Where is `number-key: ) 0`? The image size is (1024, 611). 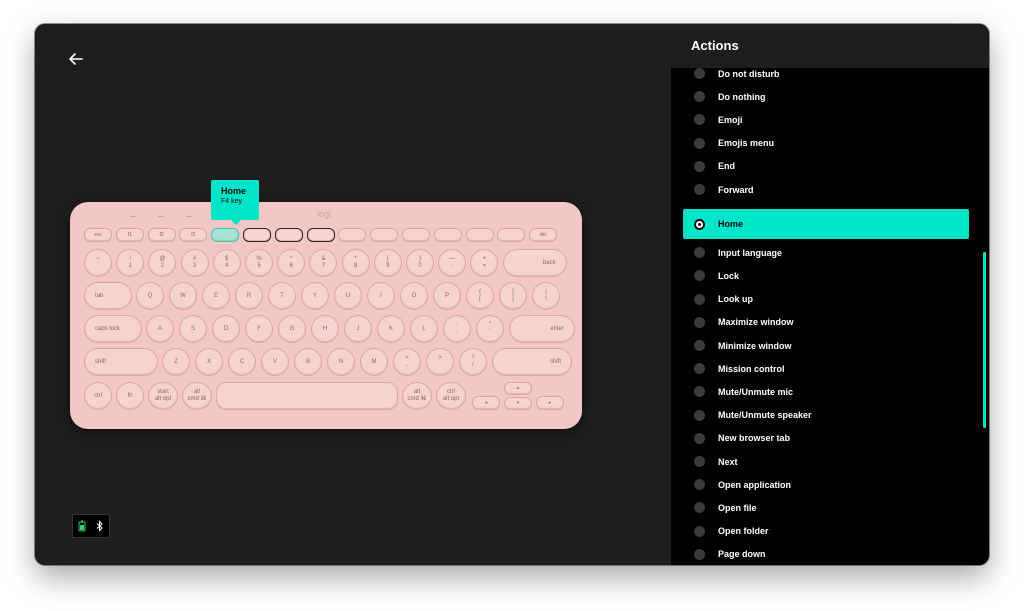
number-key: ) 0 is located at coordinates (420, 263).